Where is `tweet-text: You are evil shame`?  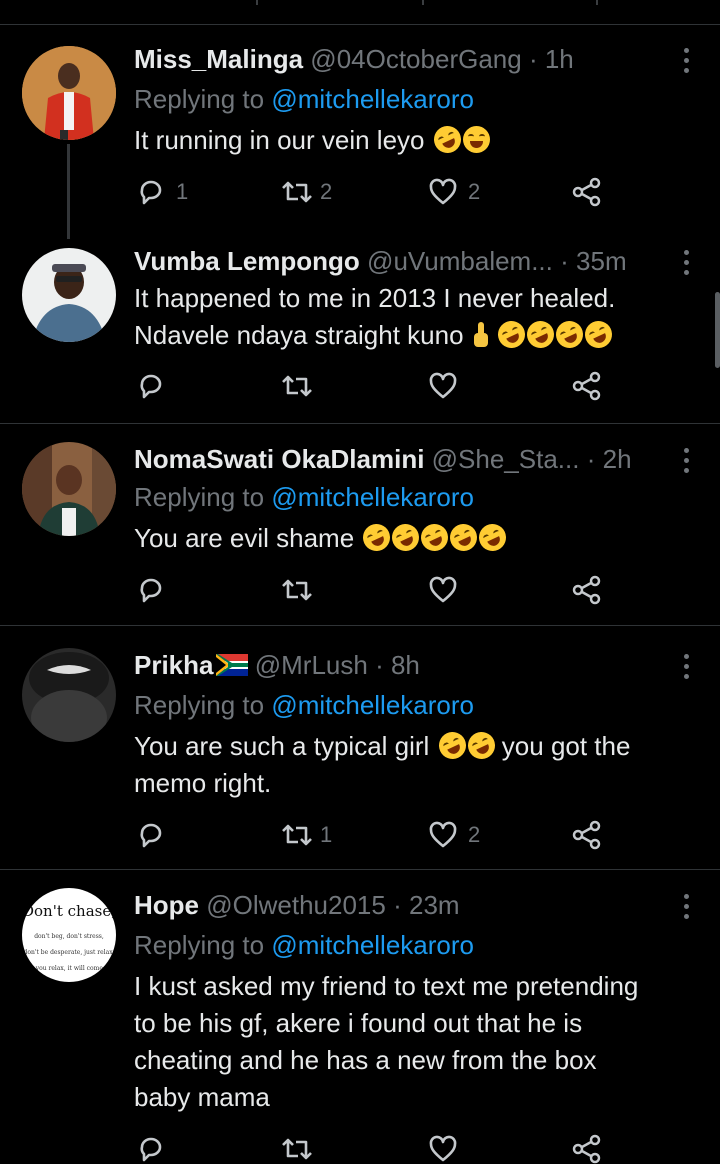 tweet-text: You are evil shame is located at coordinates (414, 538).